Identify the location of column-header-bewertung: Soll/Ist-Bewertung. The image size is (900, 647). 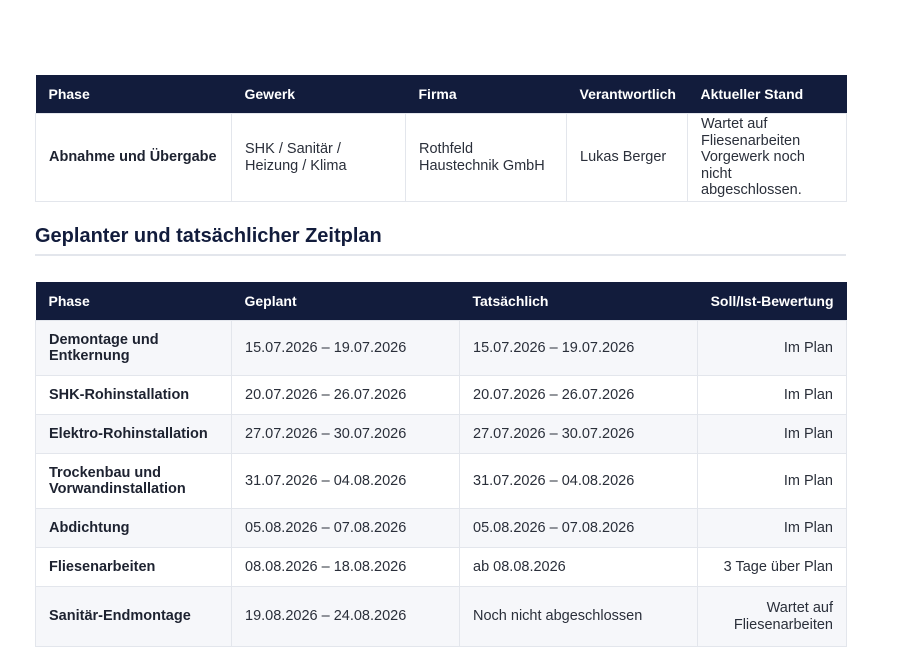
(772, 301).